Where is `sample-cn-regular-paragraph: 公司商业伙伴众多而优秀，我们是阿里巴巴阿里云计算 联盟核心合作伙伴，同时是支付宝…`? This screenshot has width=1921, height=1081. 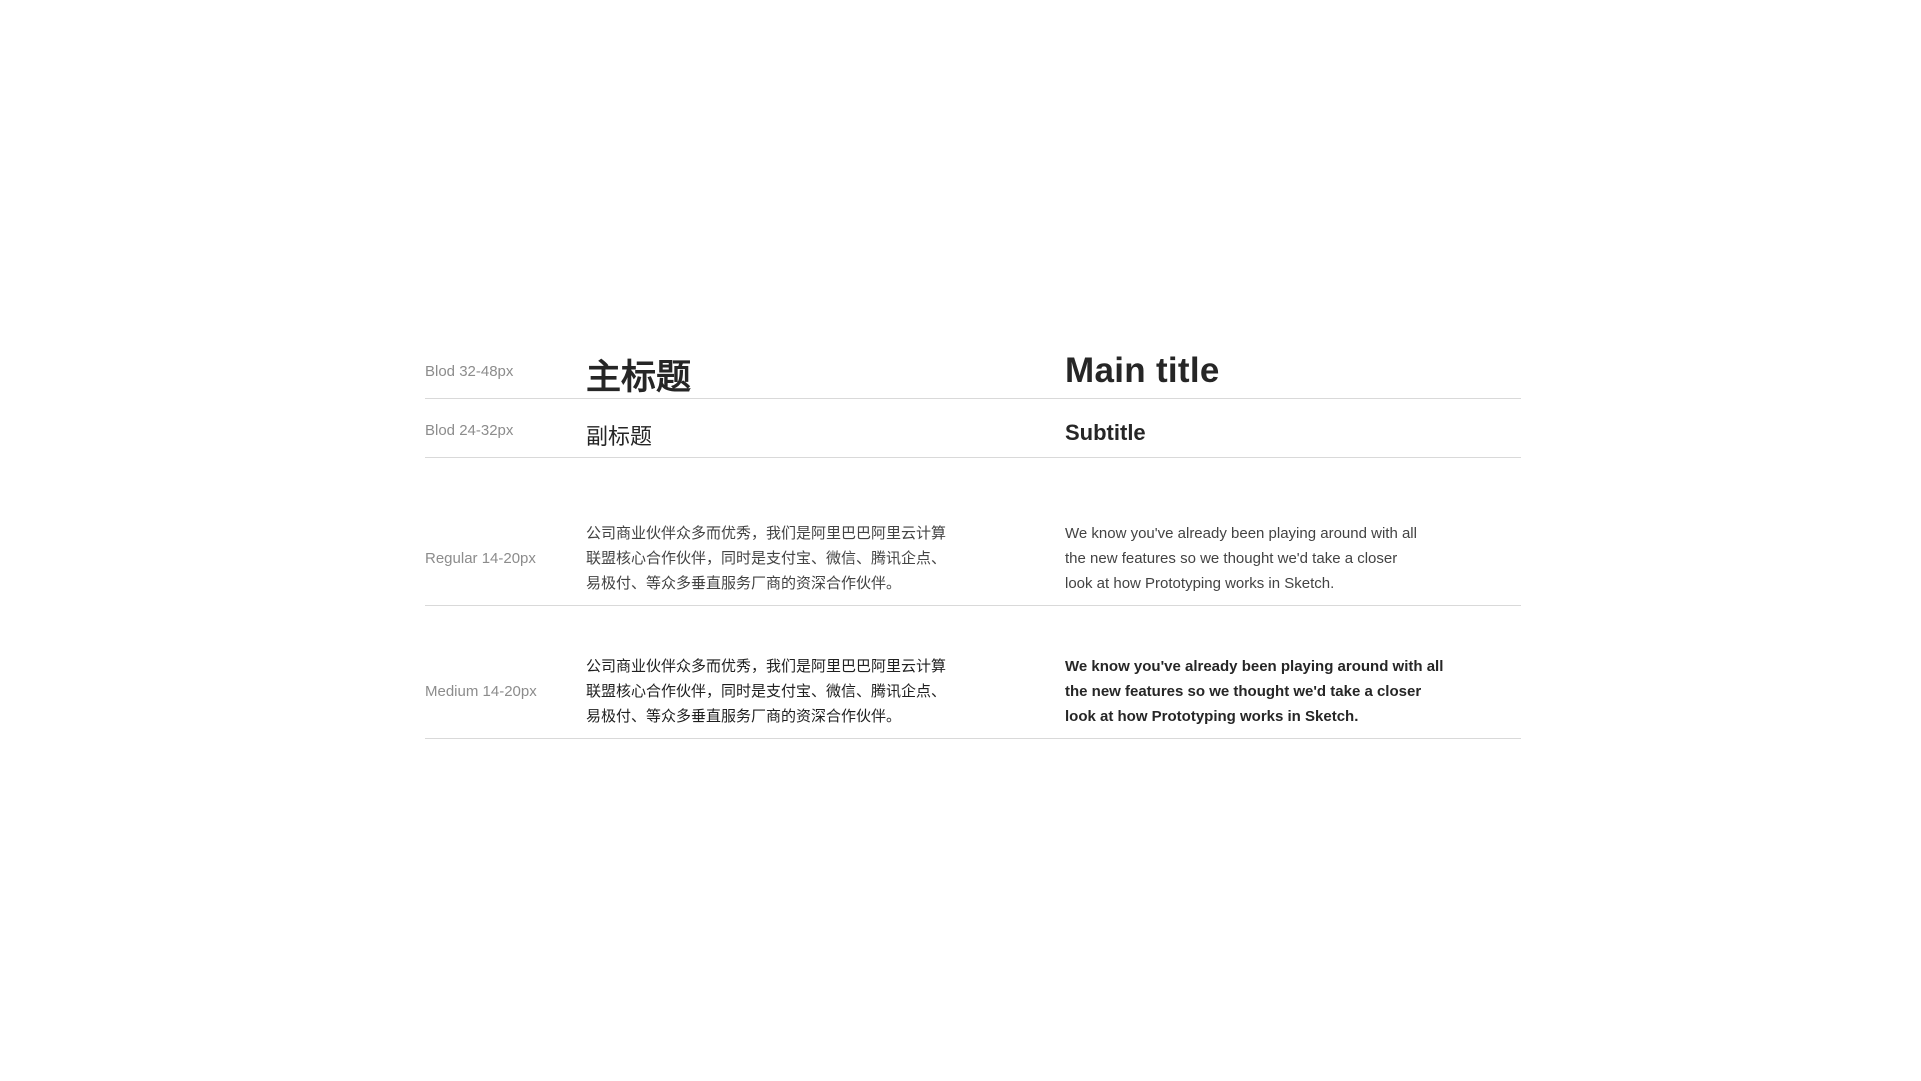 sample-cn-regular-paragraph: 公司商业伙伴众多而优秀，我们是阿里巴巴阿里云计算 联盟核心合作伙伴，同时是支付宝… is located at coordinates (766, 558).